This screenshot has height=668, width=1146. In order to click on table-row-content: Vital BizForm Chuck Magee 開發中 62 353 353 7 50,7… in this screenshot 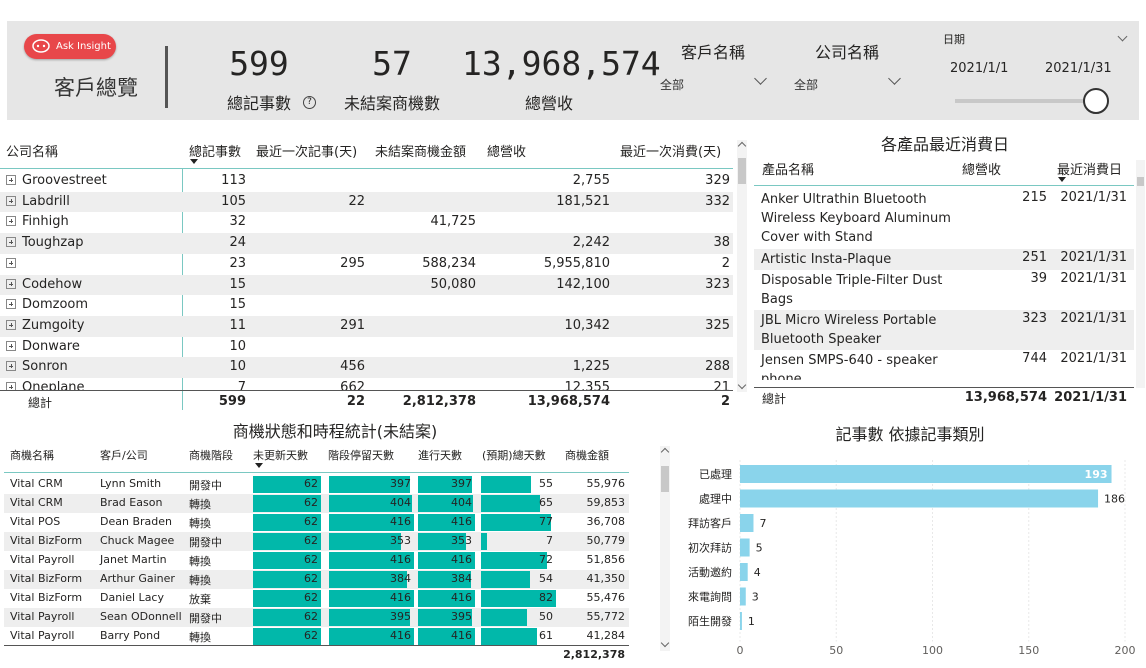, I will do `click(315, 541)`.